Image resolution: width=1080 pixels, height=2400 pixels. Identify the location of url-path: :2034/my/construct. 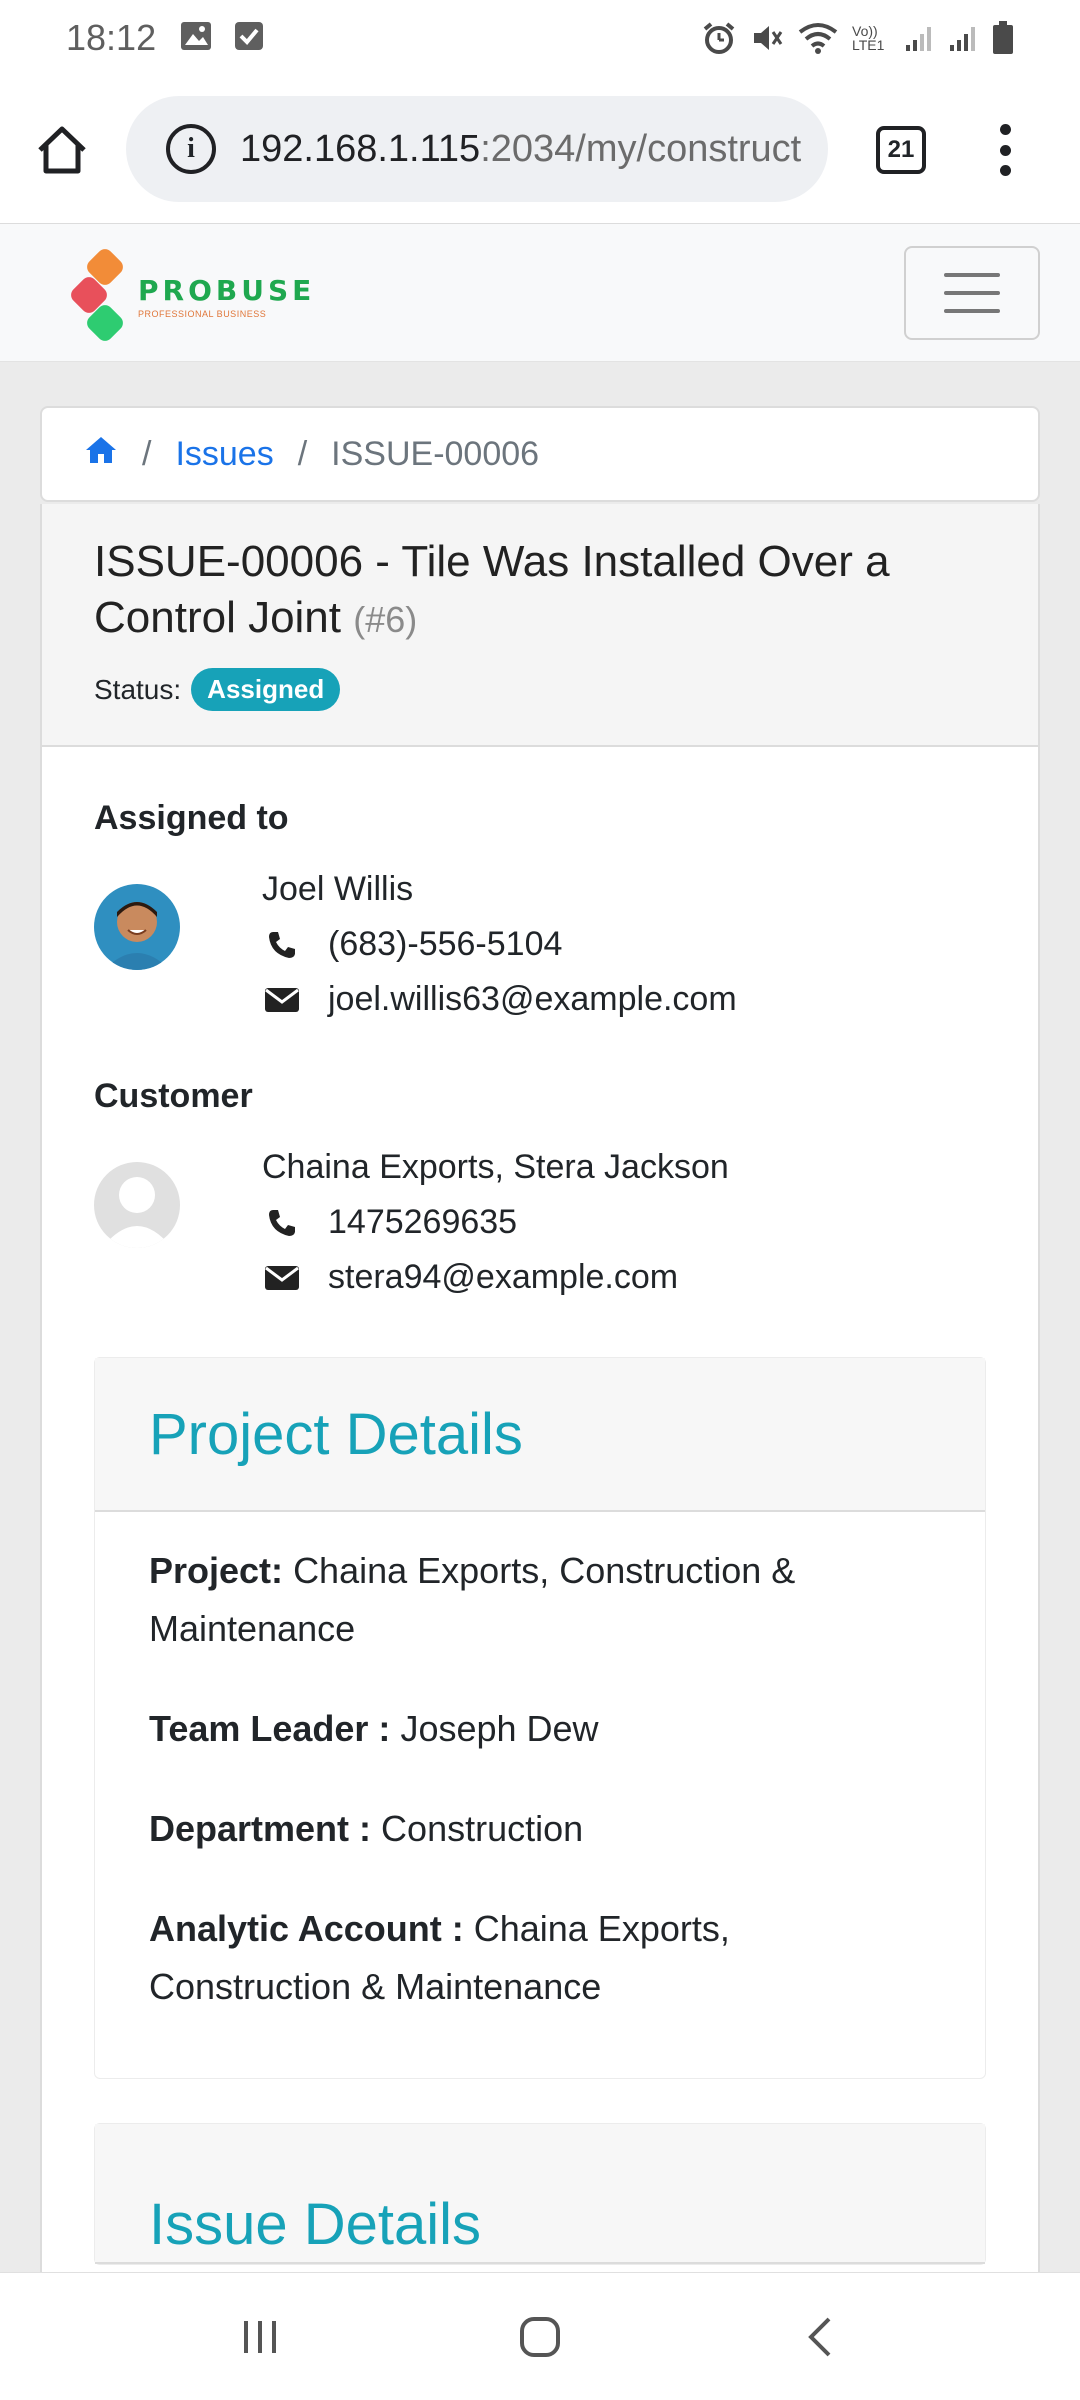
(641, 148).